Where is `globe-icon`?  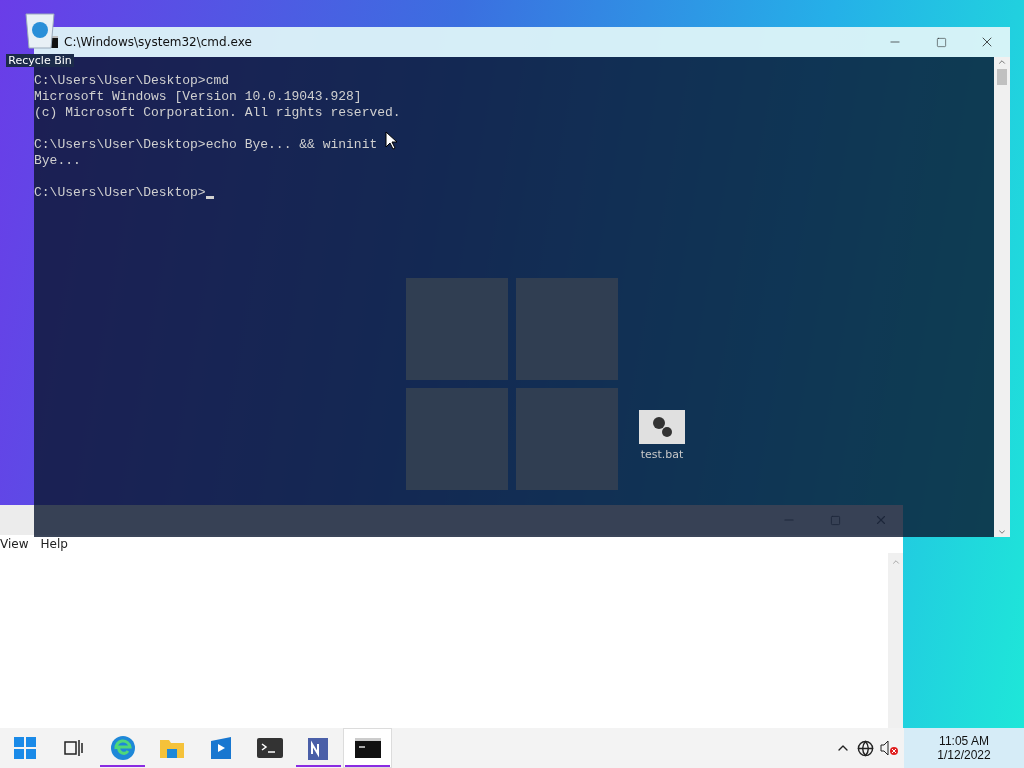
globe-icon is located at coordinates (865, 748).